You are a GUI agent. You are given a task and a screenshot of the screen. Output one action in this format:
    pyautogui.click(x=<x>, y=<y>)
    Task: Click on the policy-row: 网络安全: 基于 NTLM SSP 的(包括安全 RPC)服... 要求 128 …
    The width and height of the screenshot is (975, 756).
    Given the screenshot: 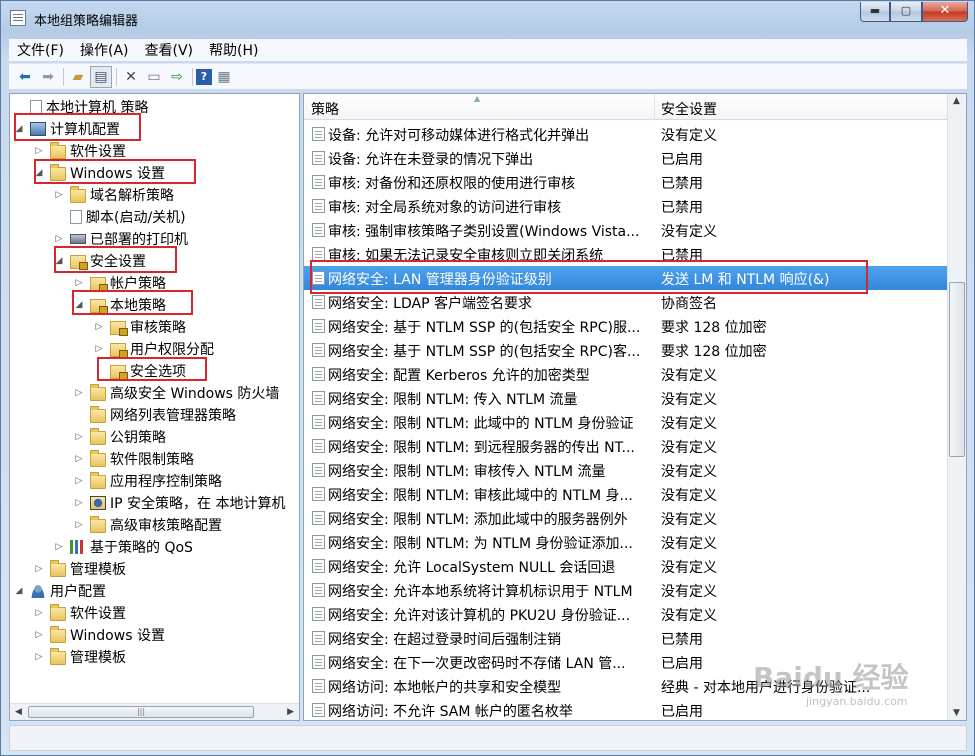 What is the action you would take?
    pyautogui.click(x=625, y=326)
    